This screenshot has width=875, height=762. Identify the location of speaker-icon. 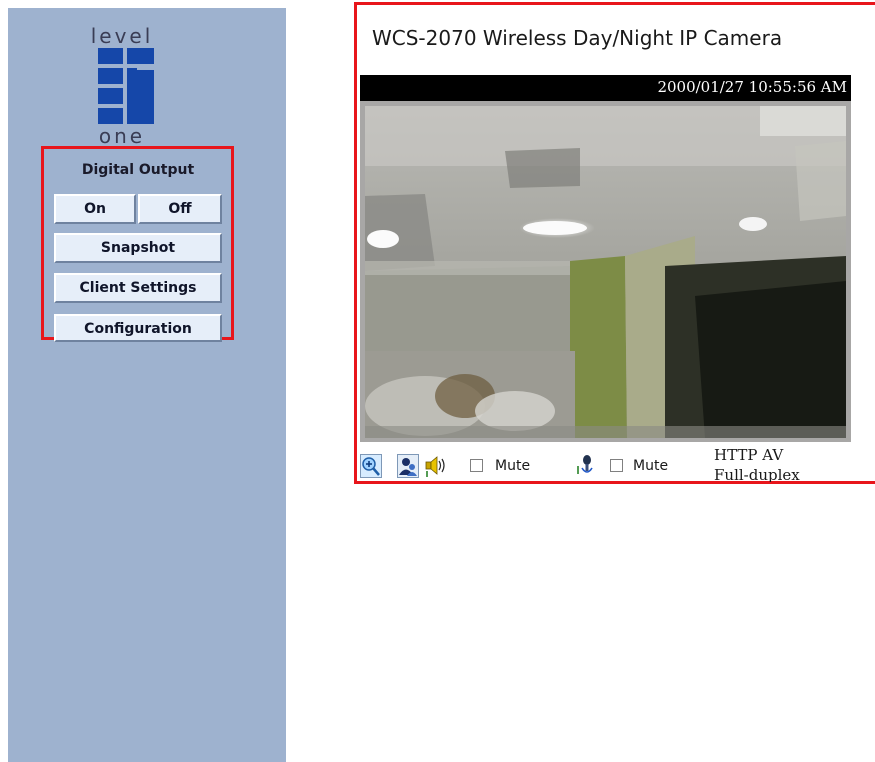
(435, 466).